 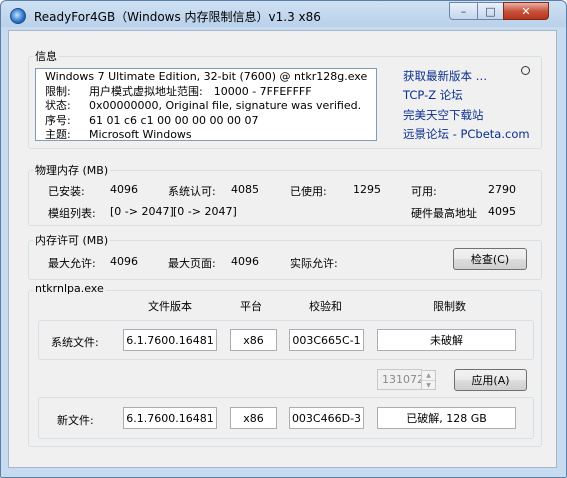 What do you see at coordinates (192, 263) in the screenshot?
I see `max-page-label: 最大页面:` at bounding box center [192, 263].